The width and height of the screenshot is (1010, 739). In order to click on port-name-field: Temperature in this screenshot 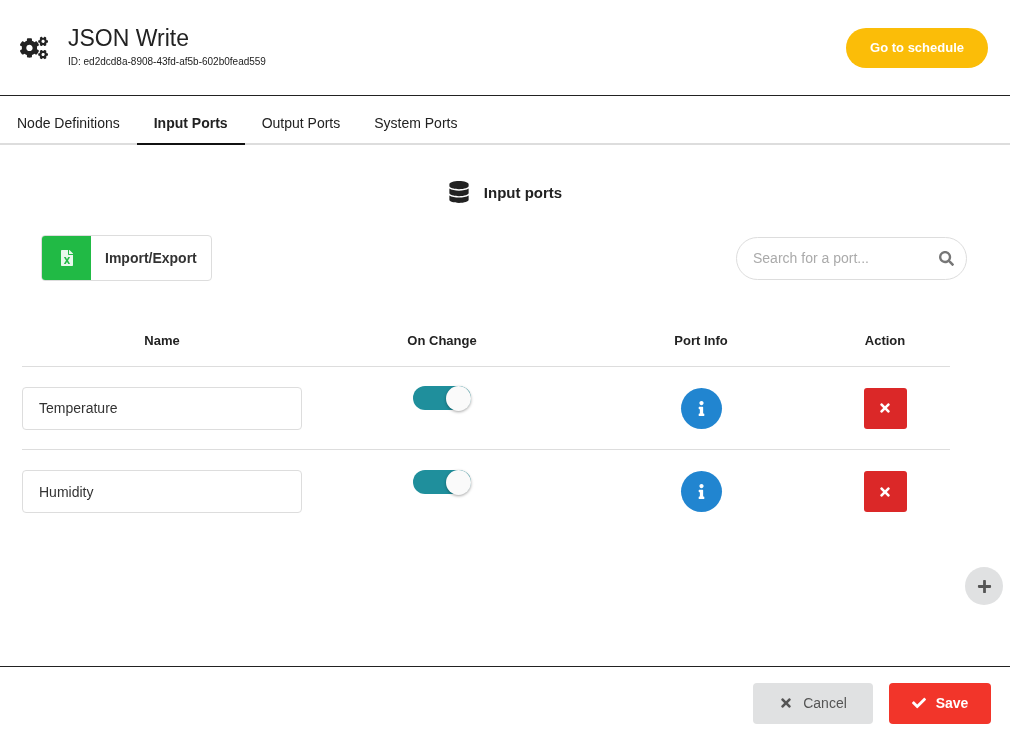, I will do `click(162, 408)`.